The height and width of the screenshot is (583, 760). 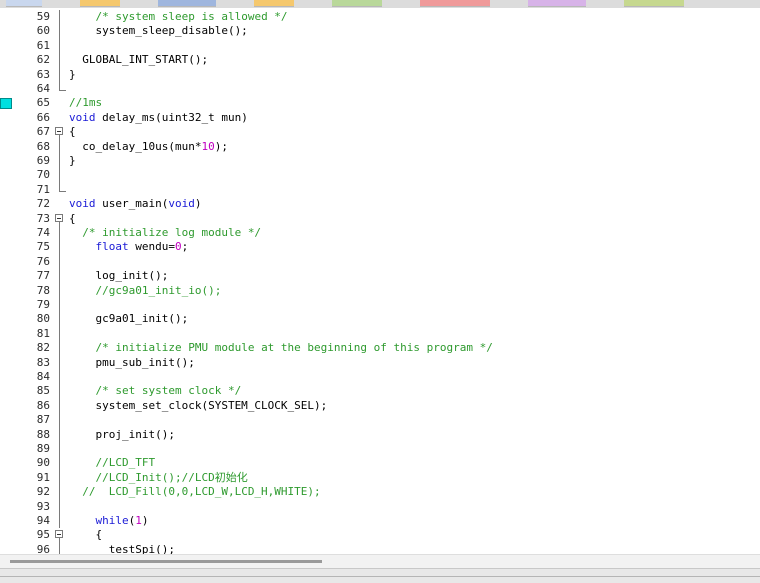 I want to click on code-line: 65 //1ms, so click(x=380, y=103).